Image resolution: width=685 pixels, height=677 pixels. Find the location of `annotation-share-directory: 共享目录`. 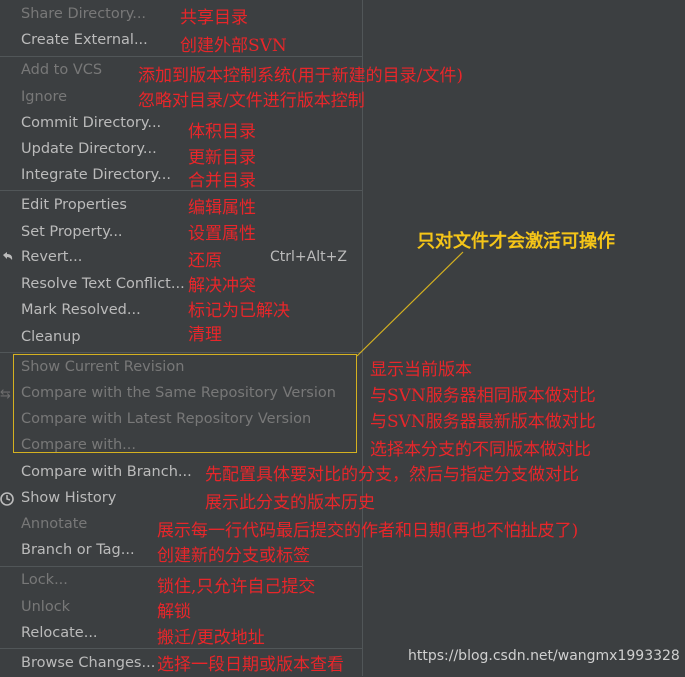

annotation-share-directory: 共享目录 is located at coordinates (214, 18).